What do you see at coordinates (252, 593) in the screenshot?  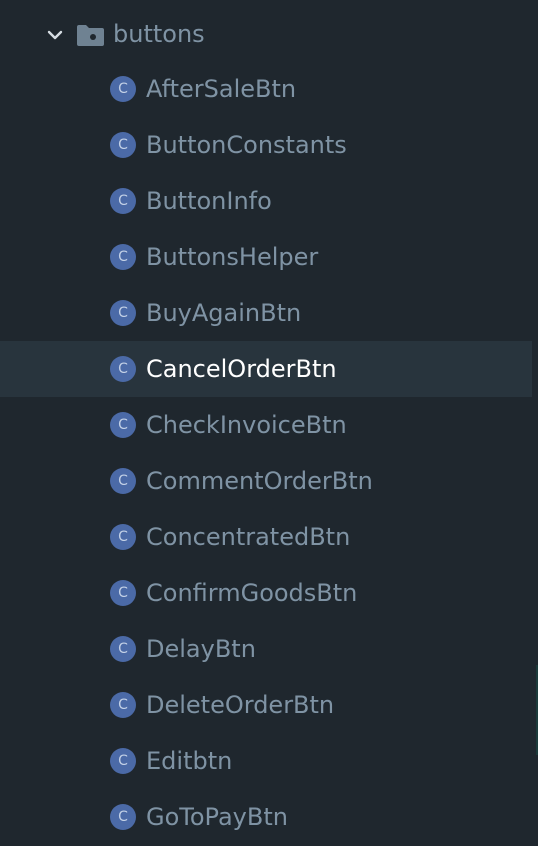 I see `list-item-label: ConfirmGoodsBtn` at bounding box center [252, 593].